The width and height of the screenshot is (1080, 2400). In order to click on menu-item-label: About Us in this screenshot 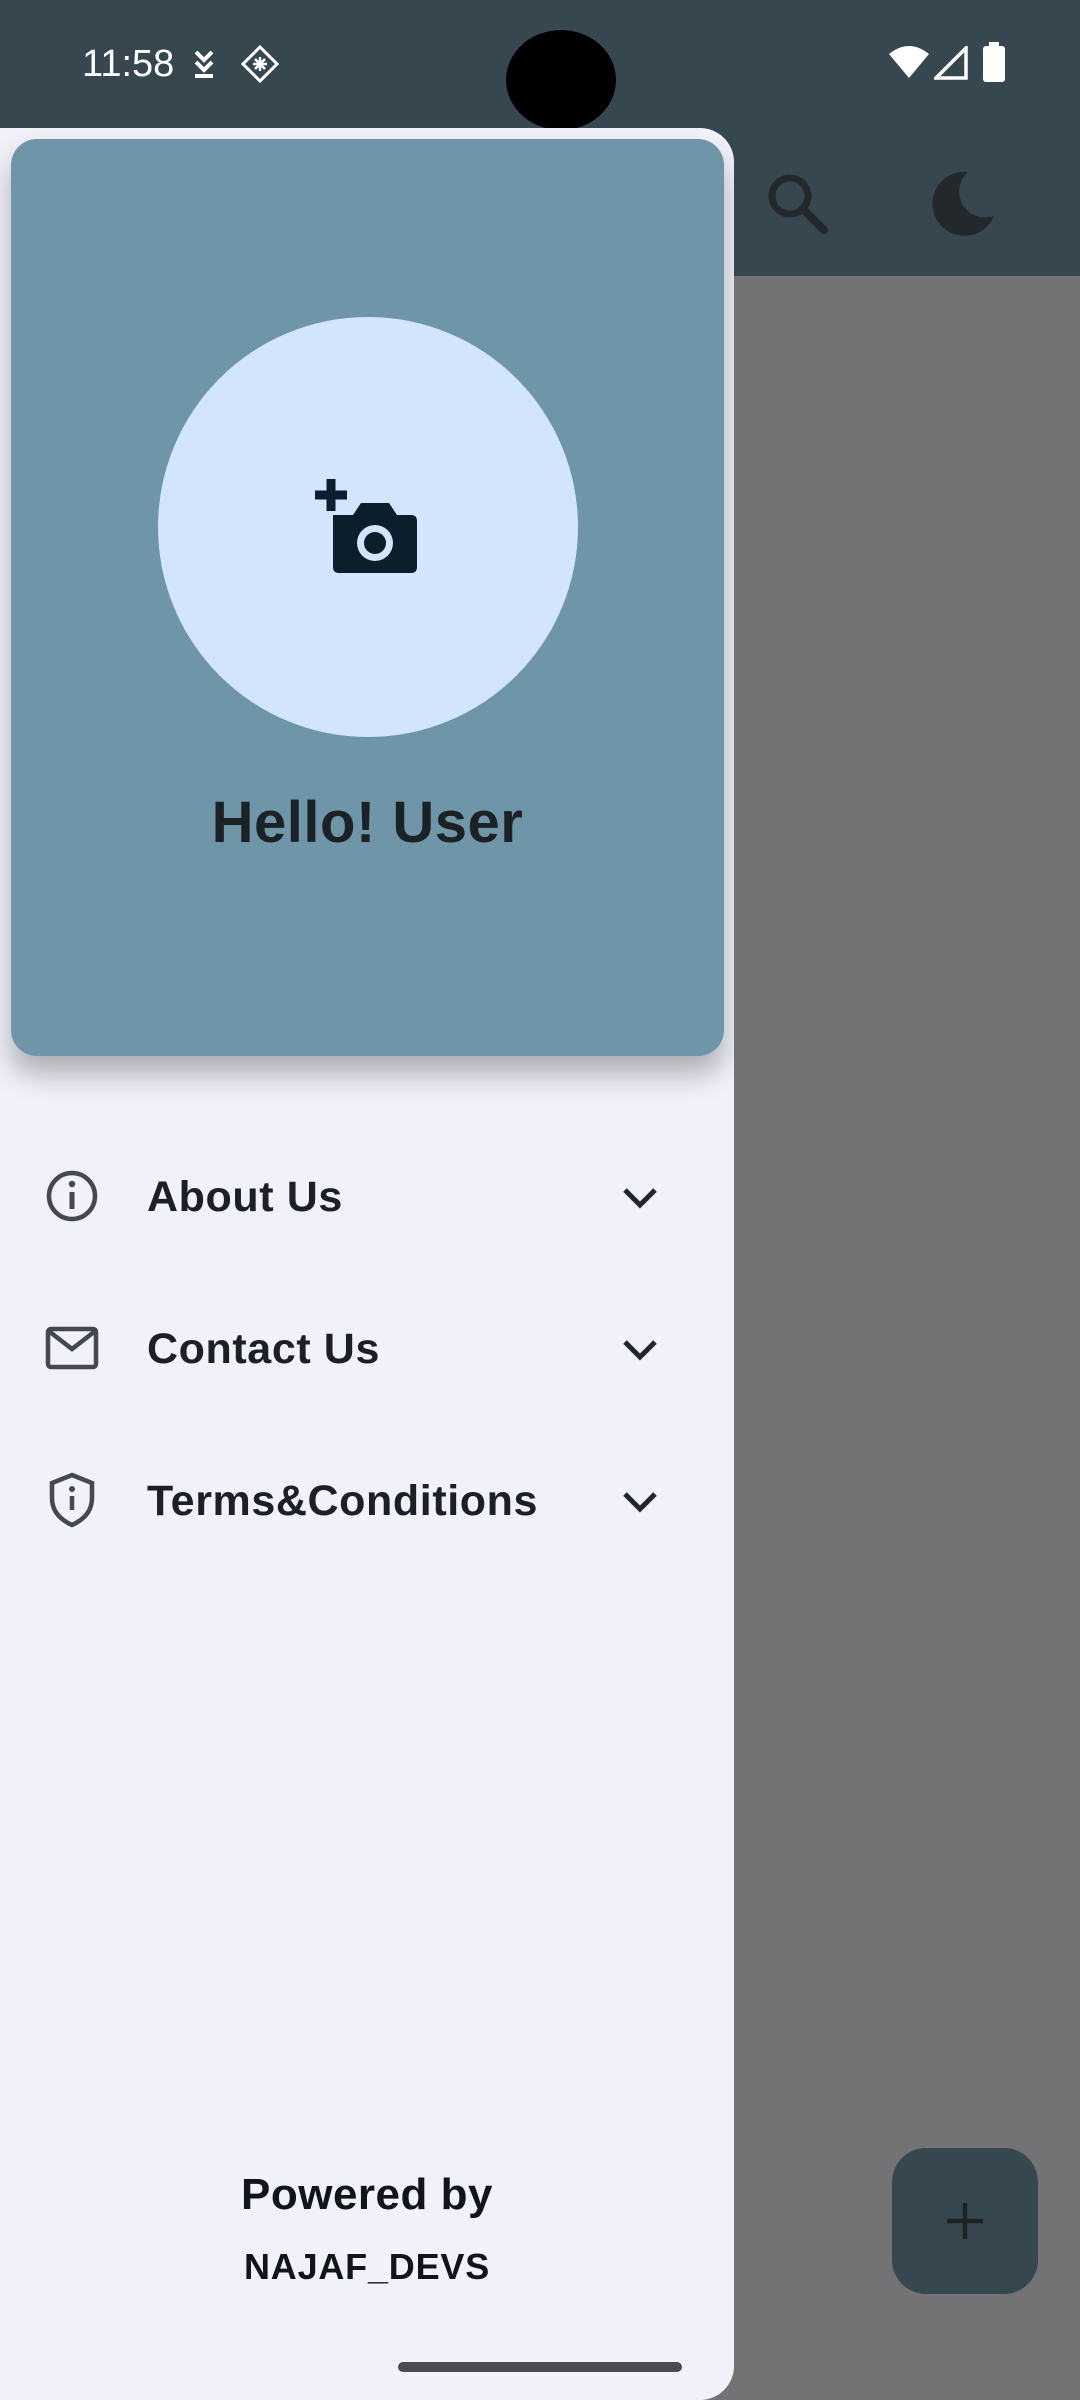, I will do `click(245, 1197)`.